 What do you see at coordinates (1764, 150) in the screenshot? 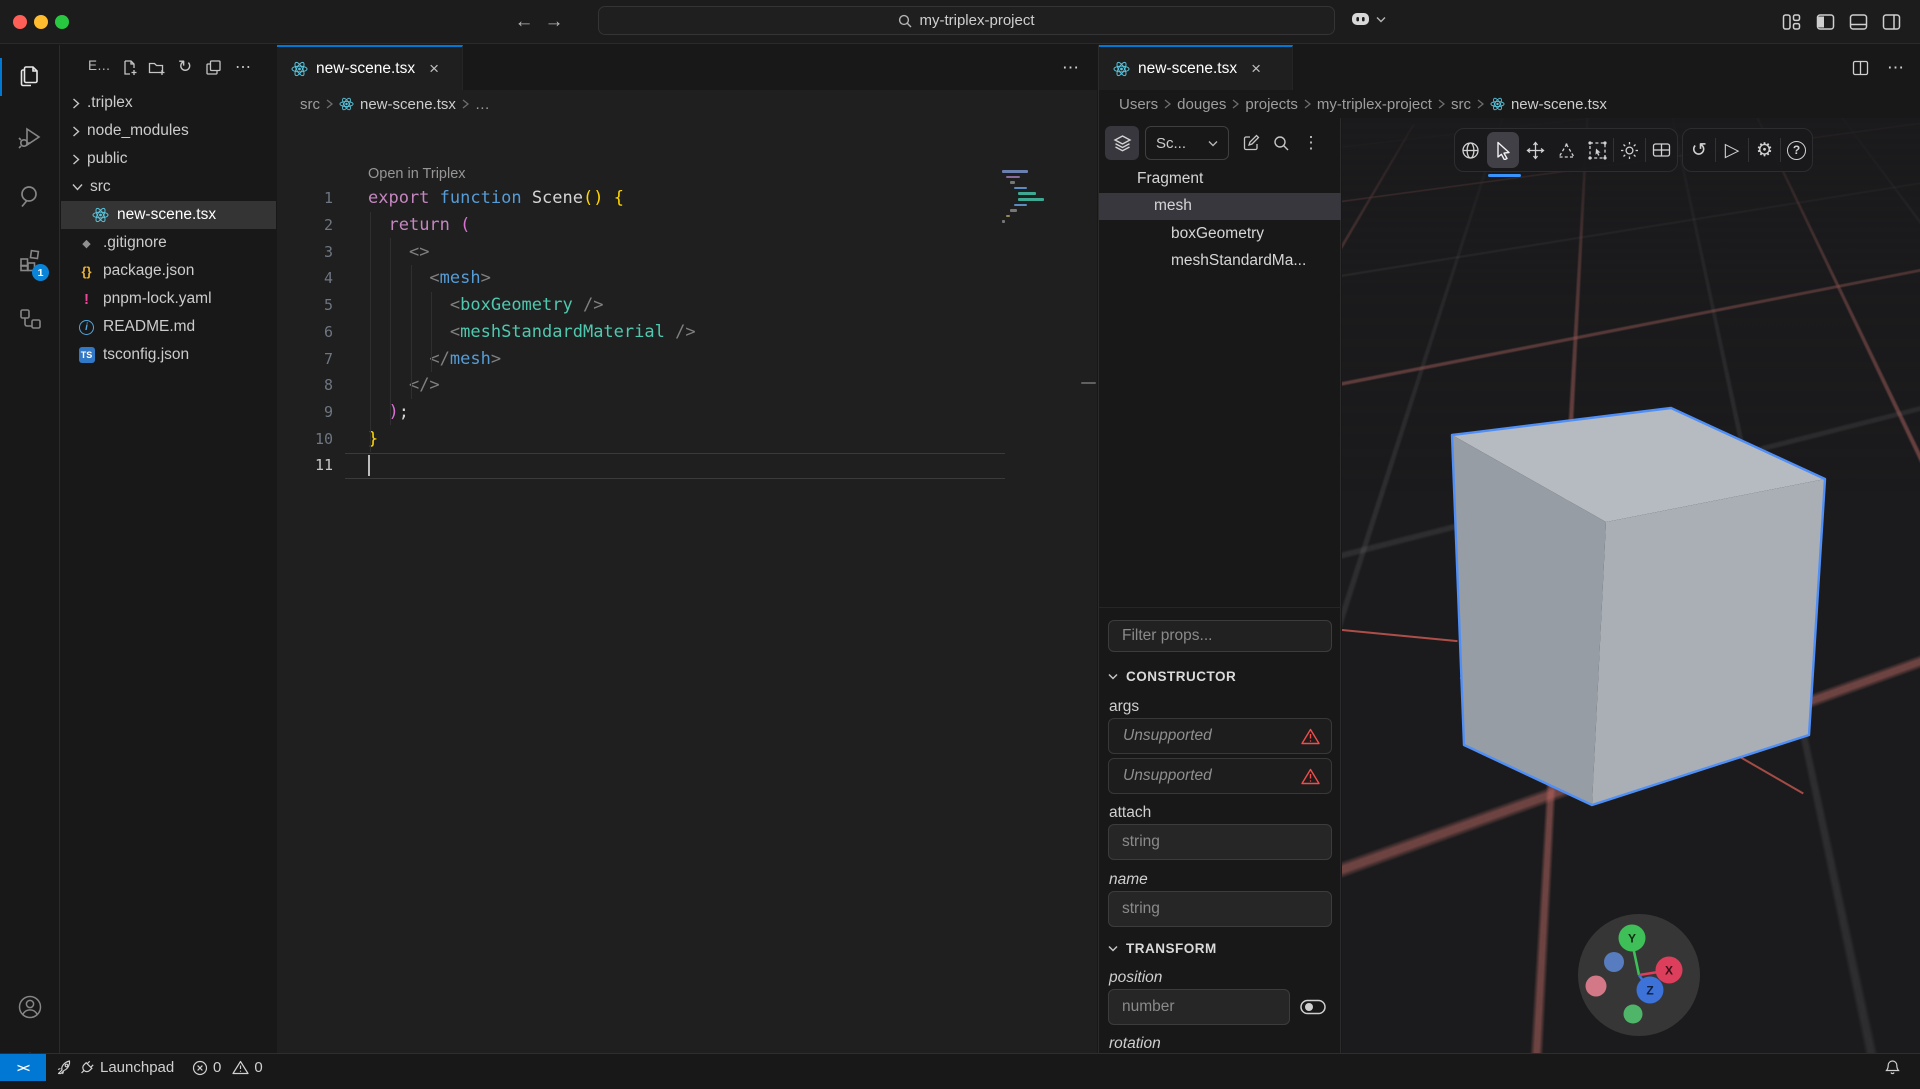
I see `viewport-settings-button: ⚙︎` at bounding box center [1764, 150].